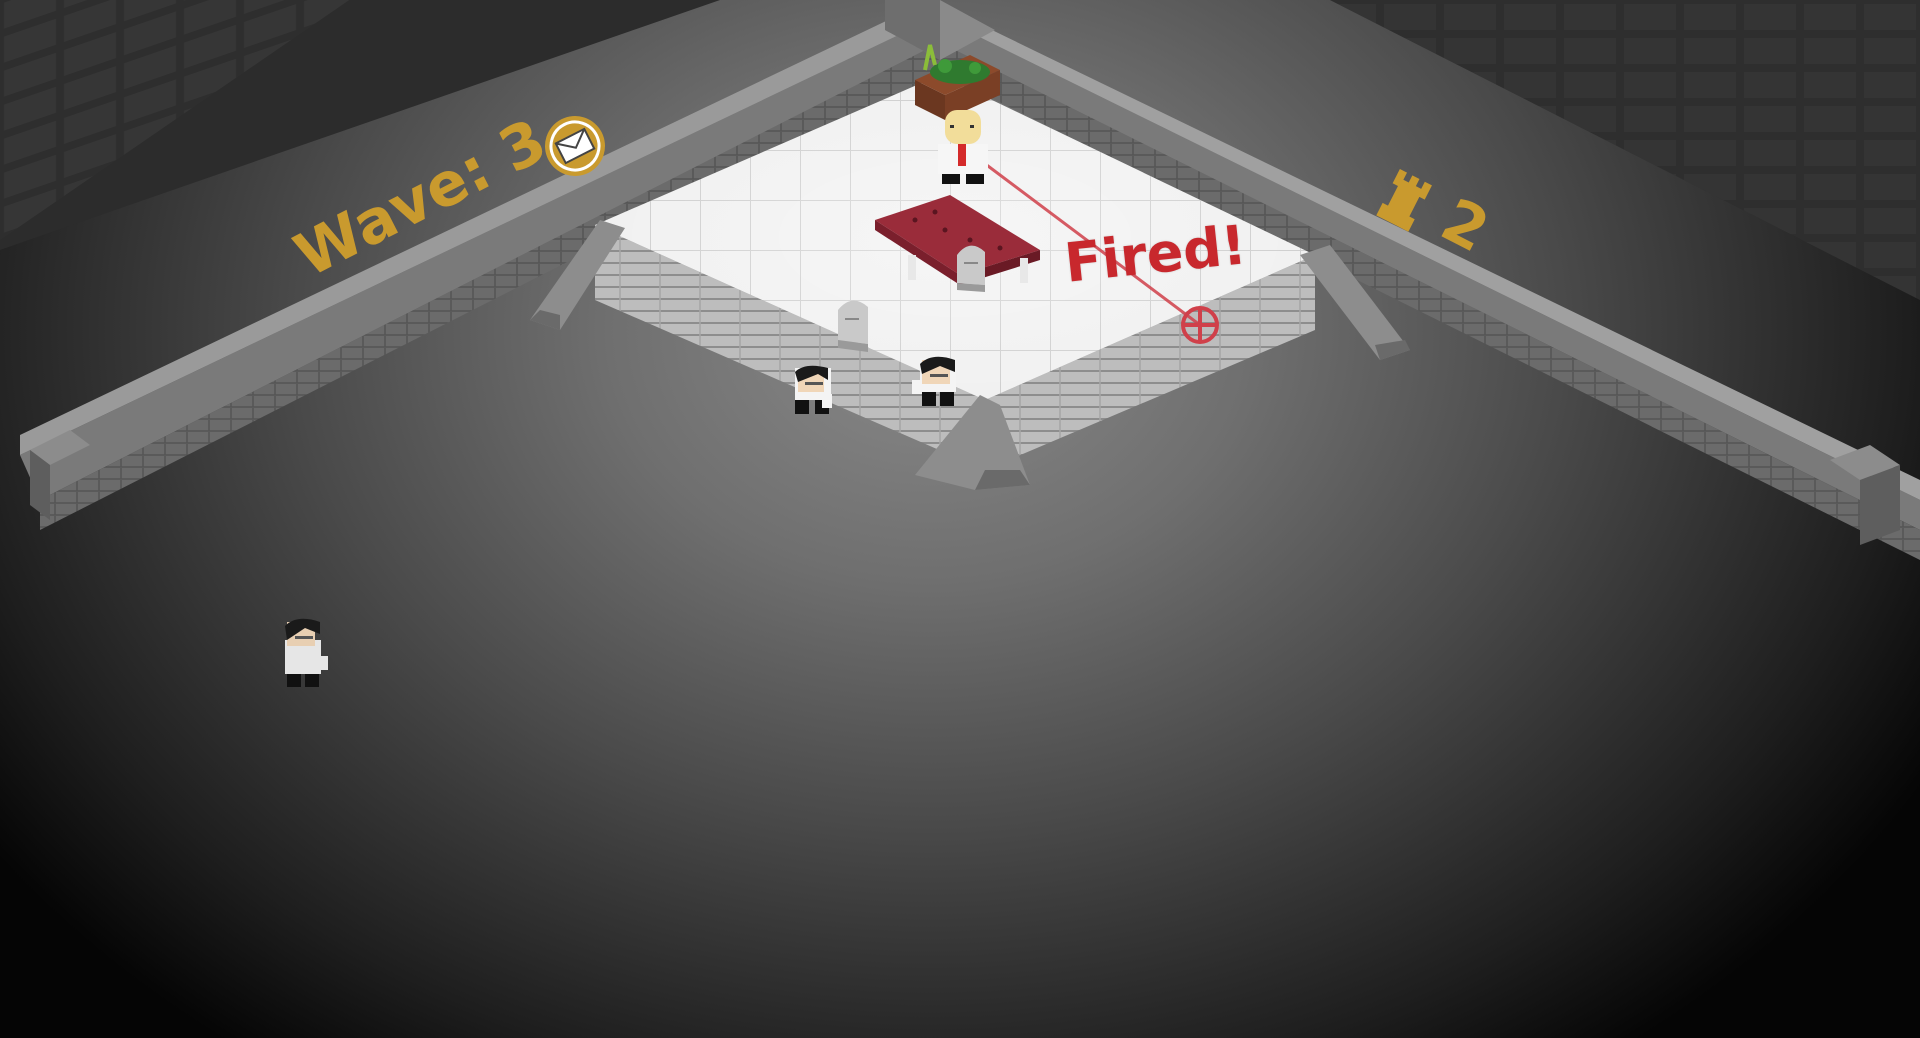 Image resolution: width=1920 pixels, height=1038 pixels. Describe the element at coordinates (963, 147) in the screenshot. I see `boss-character` at that location.